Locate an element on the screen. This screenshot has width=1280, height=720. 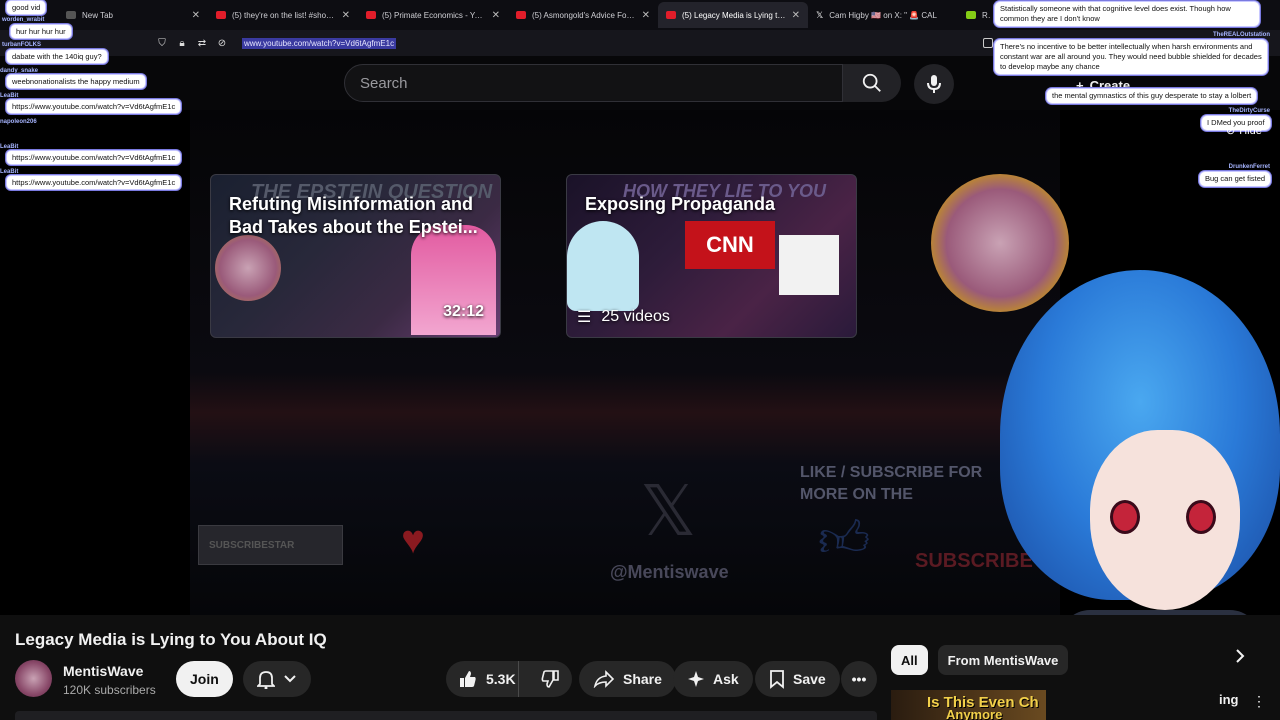
shield-icon: ⛉ is located at coordinates (162, 43).